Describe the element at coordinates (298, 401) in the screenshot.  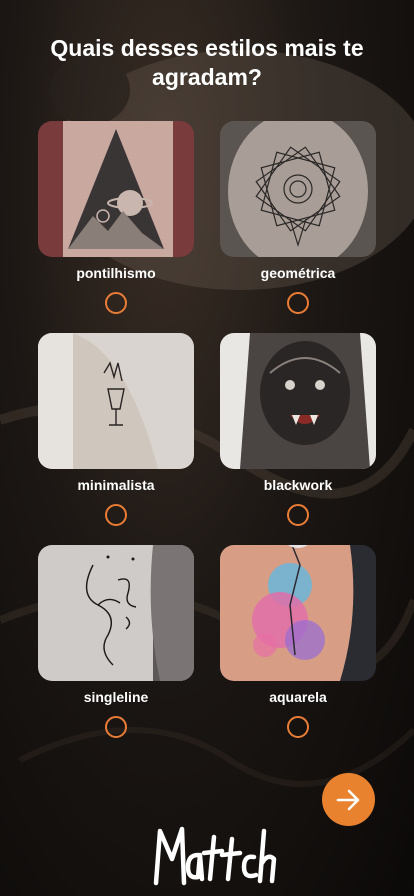
I see `style-image-blackwork` at that location.